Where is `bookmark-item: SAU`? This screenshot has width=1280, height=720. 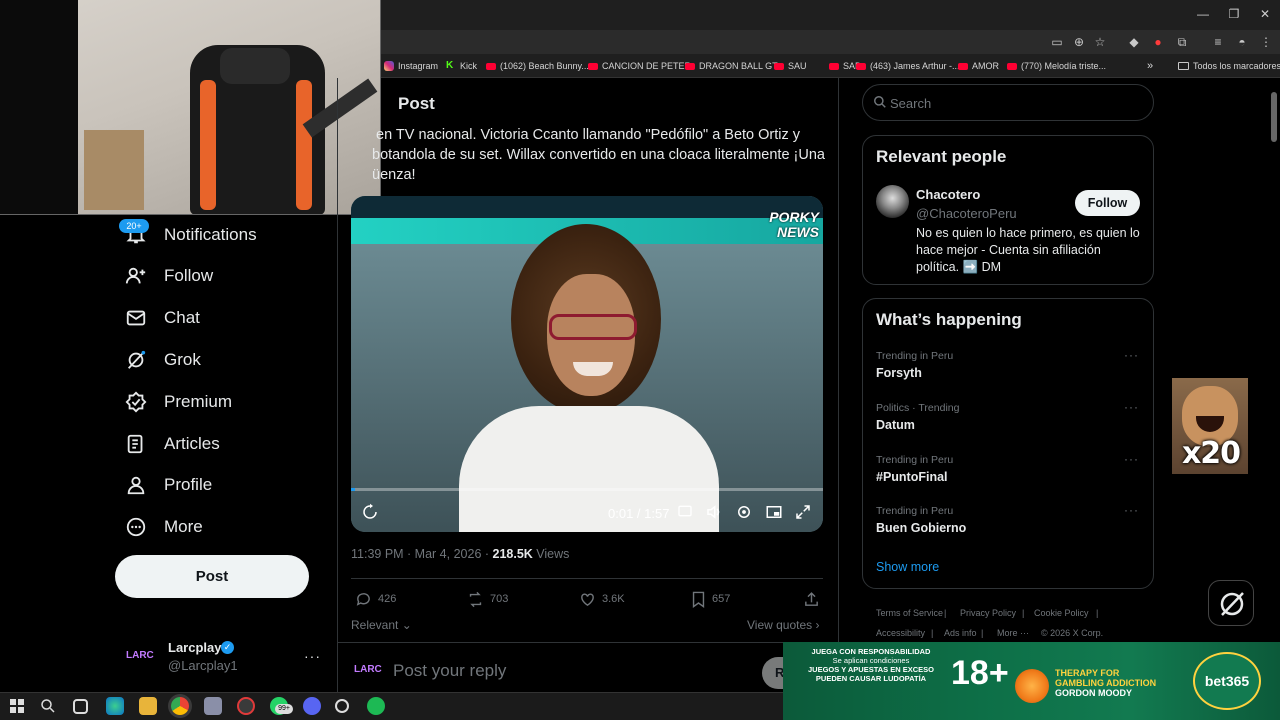 bookmark-item: SAU is located at coordinates (790, 66).